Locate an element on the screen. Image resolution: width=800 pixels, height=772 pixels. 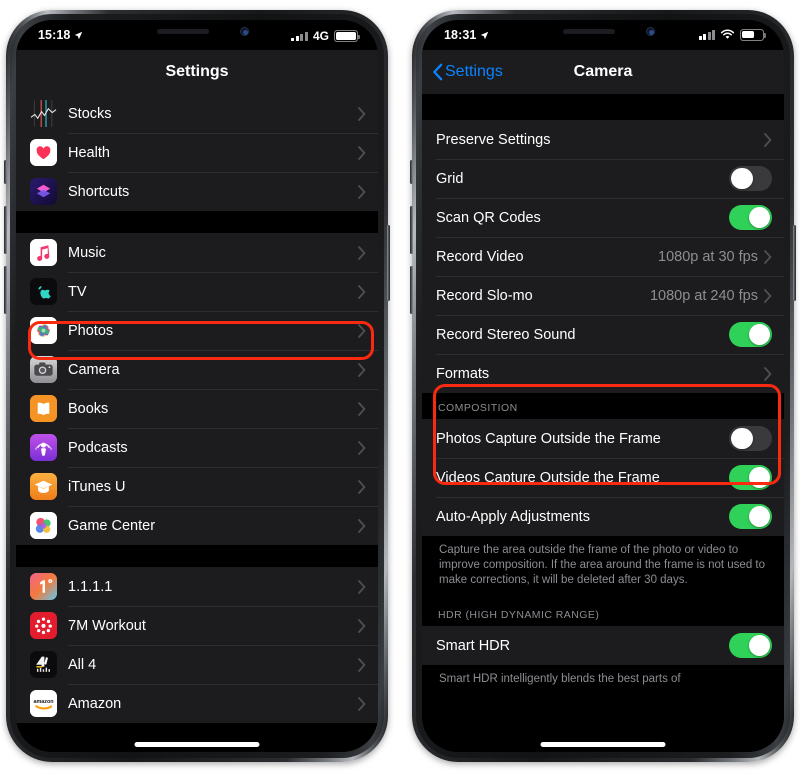
list-item-label: Record Slo-mo is located at coordinates (484, 295).